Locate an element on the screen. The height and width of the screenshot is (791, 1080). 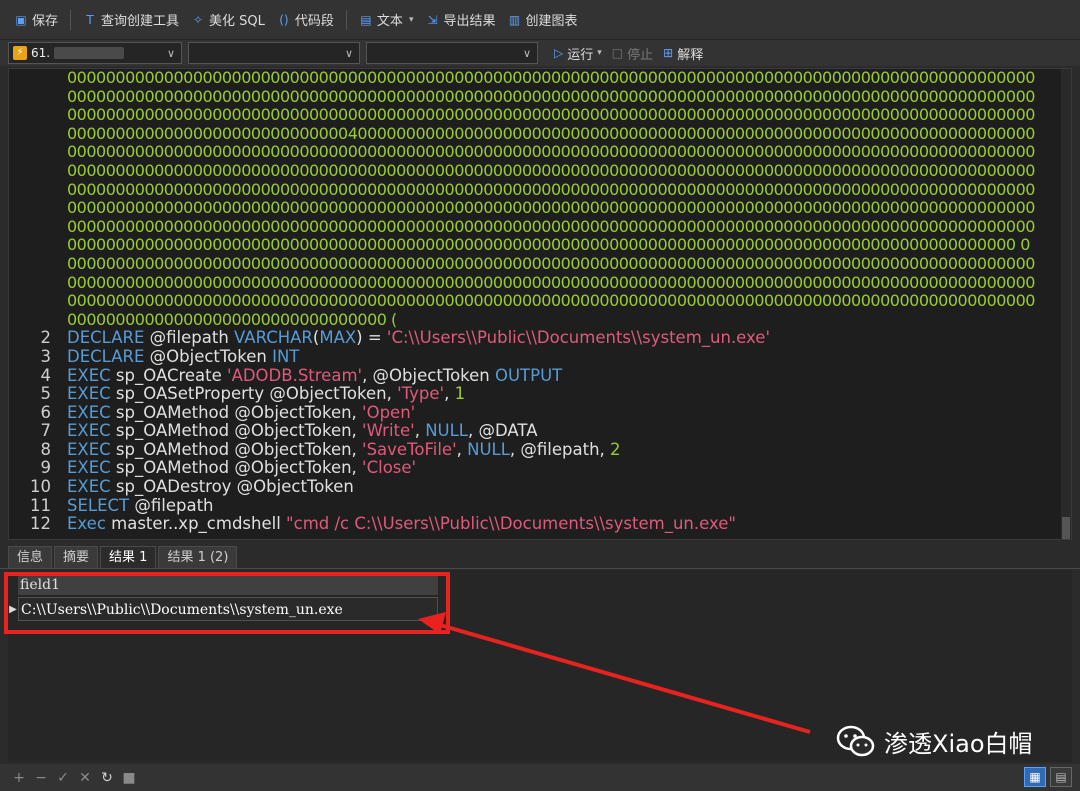
sql-text: , @filepath, is located at coordinates (560, 449).